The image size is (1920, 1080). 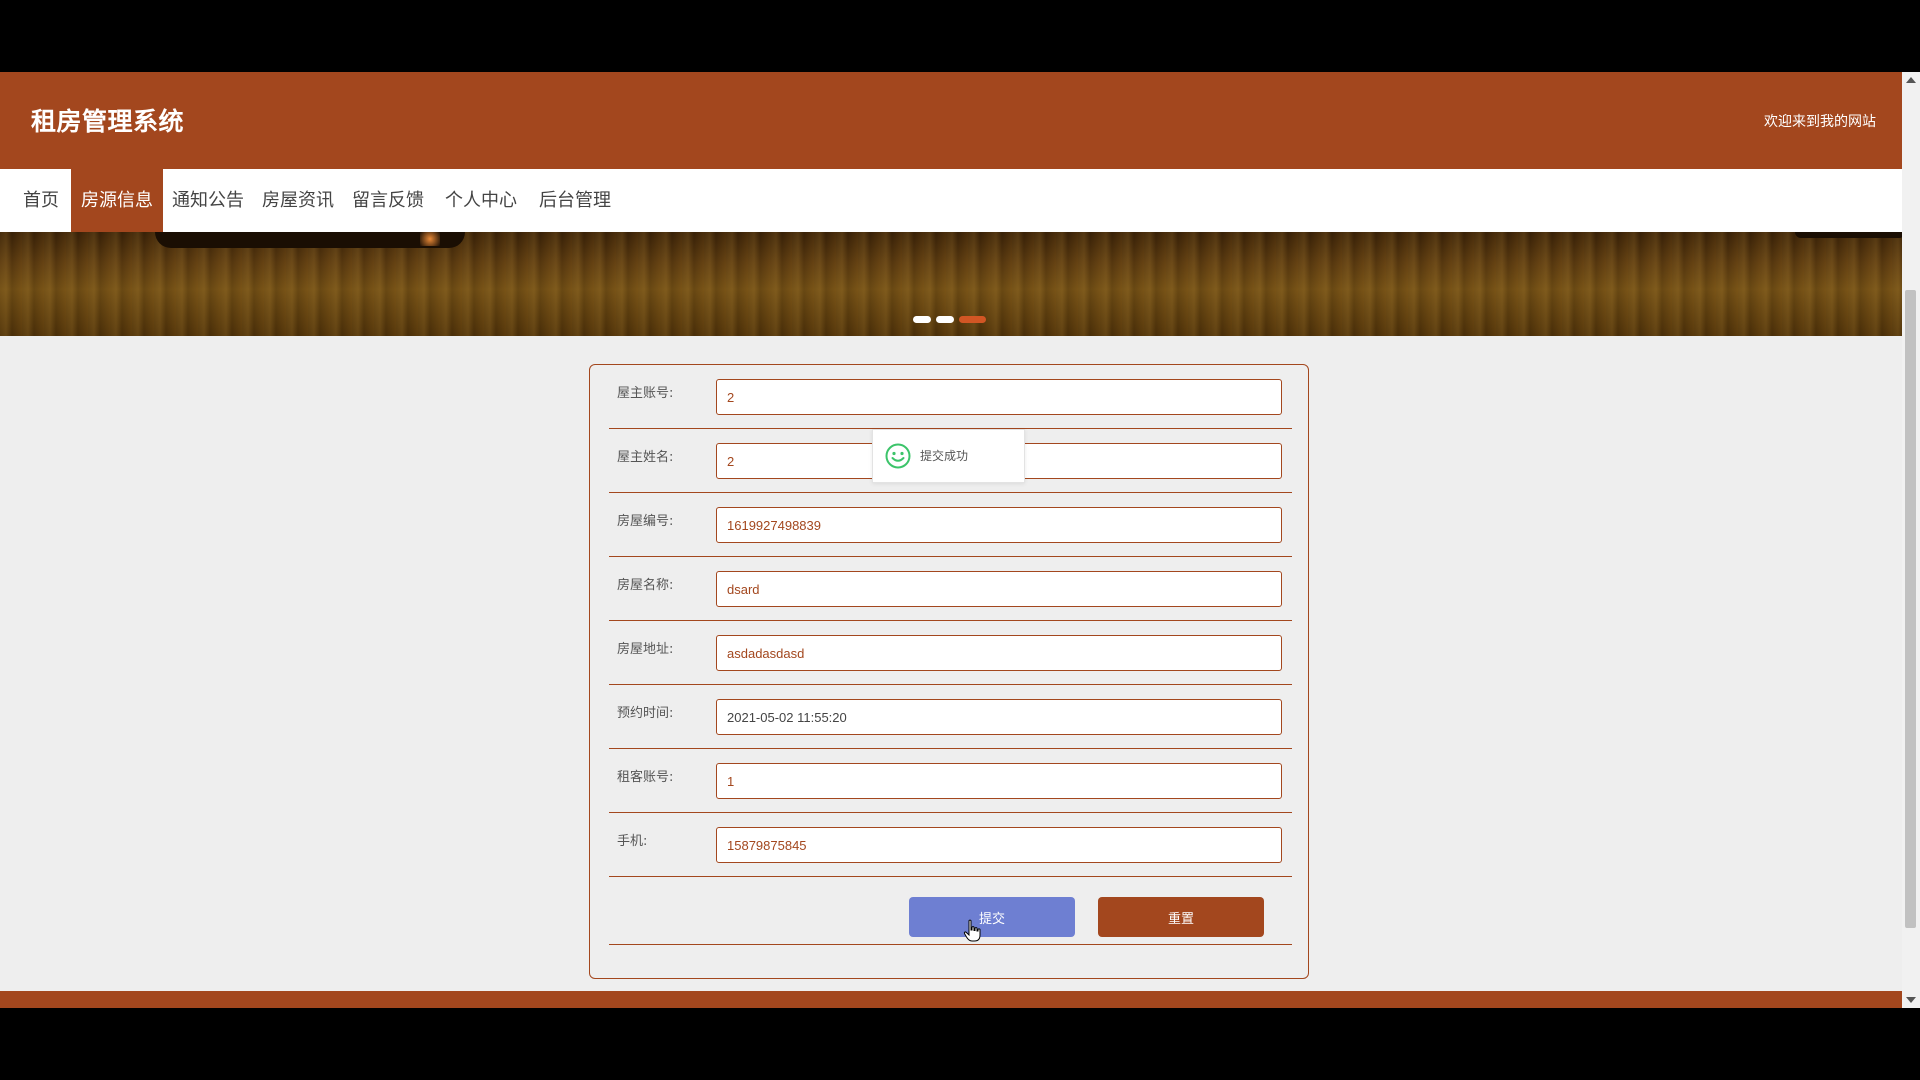 What do you see at coordinates (108, 121) in the screenshot?
I see `site-title: 租房管理系统` at bounding box center [108, 121].